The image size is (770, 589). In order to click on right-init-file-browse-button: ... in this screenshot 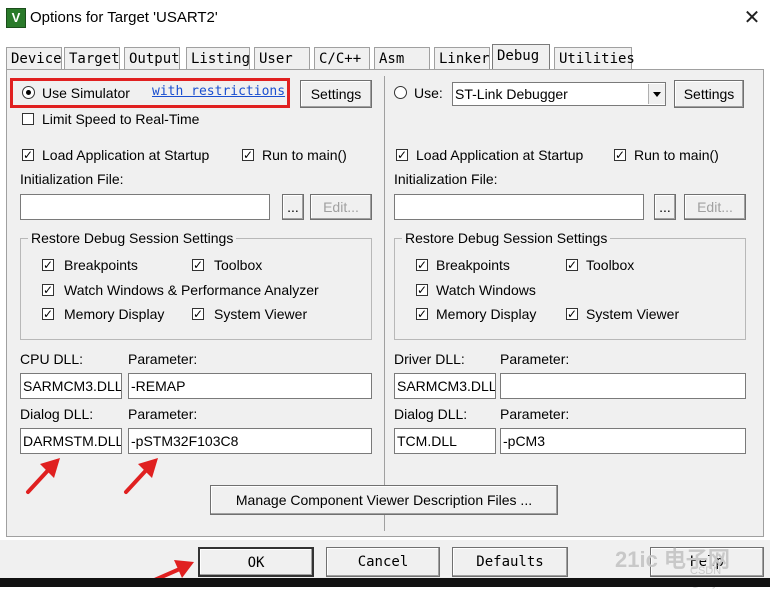, I will do `click(665, 207)`.